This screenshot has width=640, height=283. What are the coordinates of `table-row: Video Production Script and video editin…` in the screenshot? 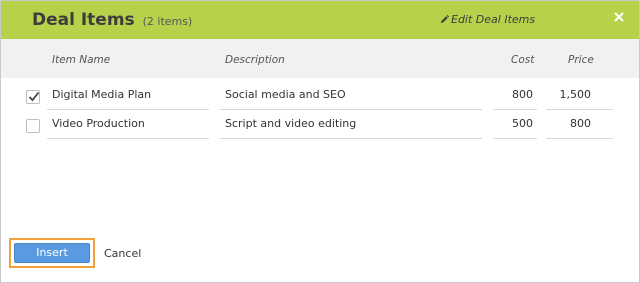 It's located at (320, 126).